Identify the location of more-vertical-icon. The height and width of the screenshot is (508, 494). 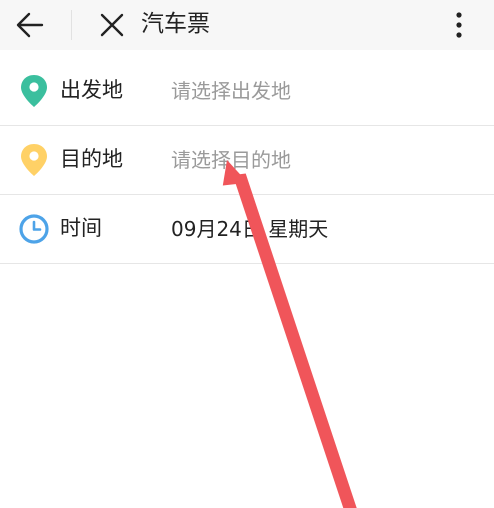
(459, 25).